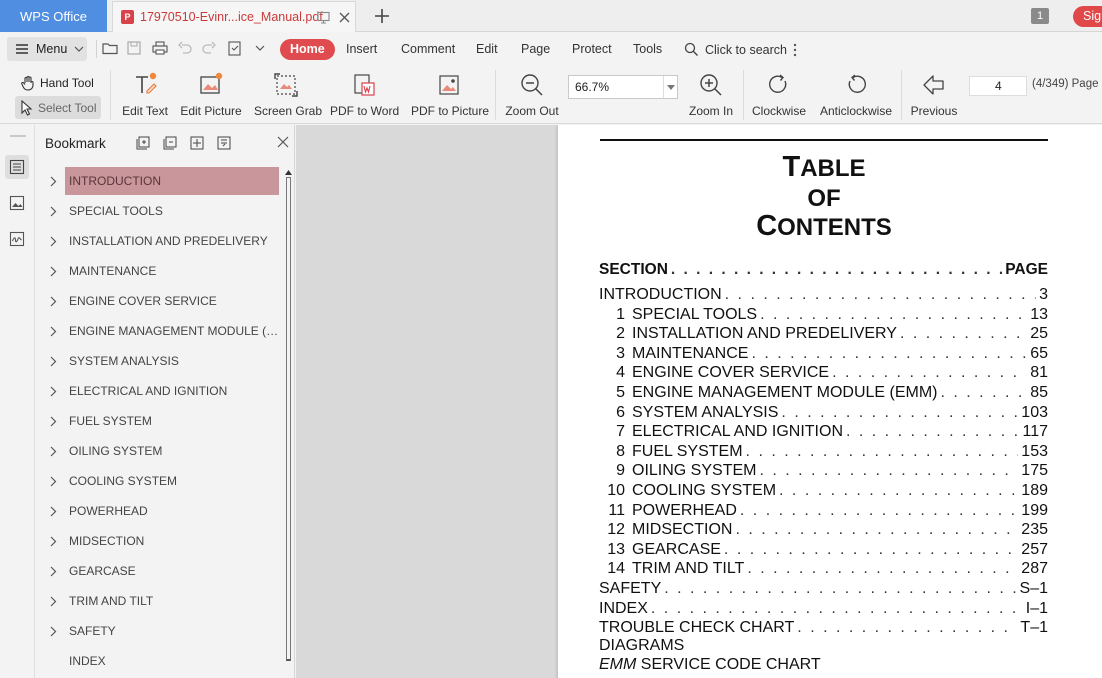  What do you see at coordinates (711, 94) in the screenshot?
I see `zoom-in-button: Zoom In` at bounding box center [711, 94].